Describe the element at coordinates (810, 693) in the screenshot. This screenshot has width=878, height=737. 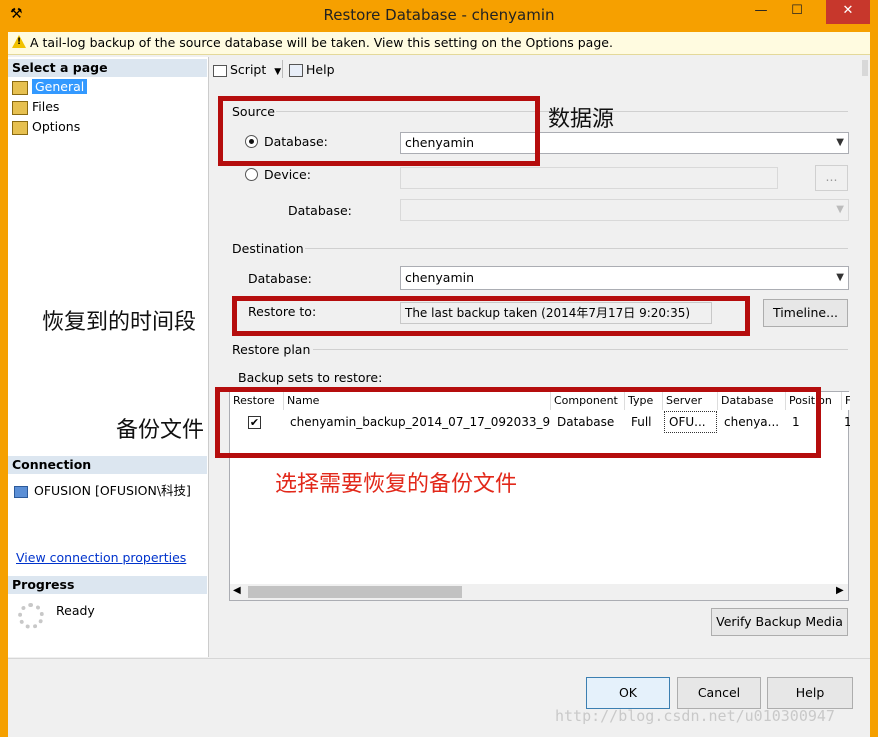
I see `help-button: Help` at that location.